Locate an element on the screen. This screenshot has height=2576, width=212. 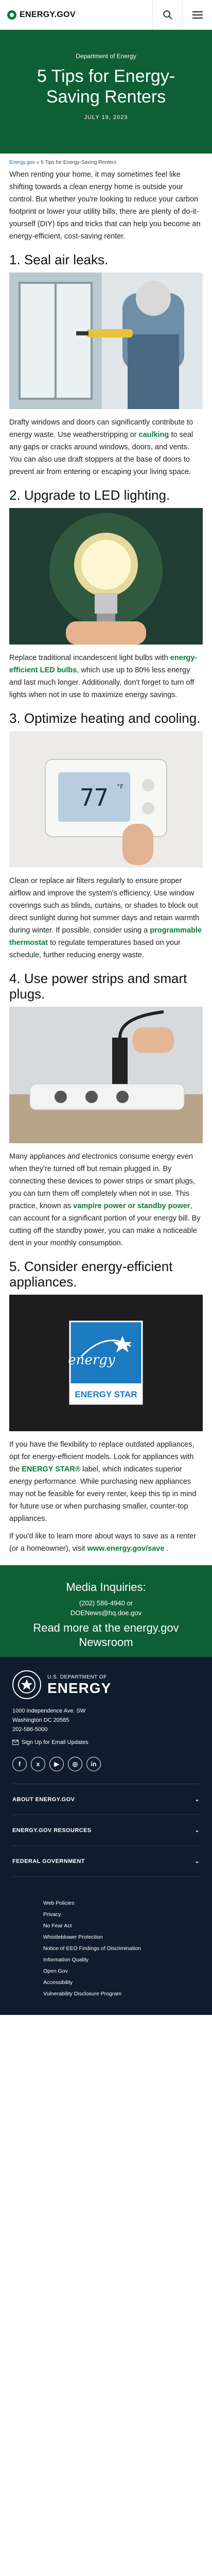
site-logo: ENERGY.GOV is located at coordinates (76, 15).